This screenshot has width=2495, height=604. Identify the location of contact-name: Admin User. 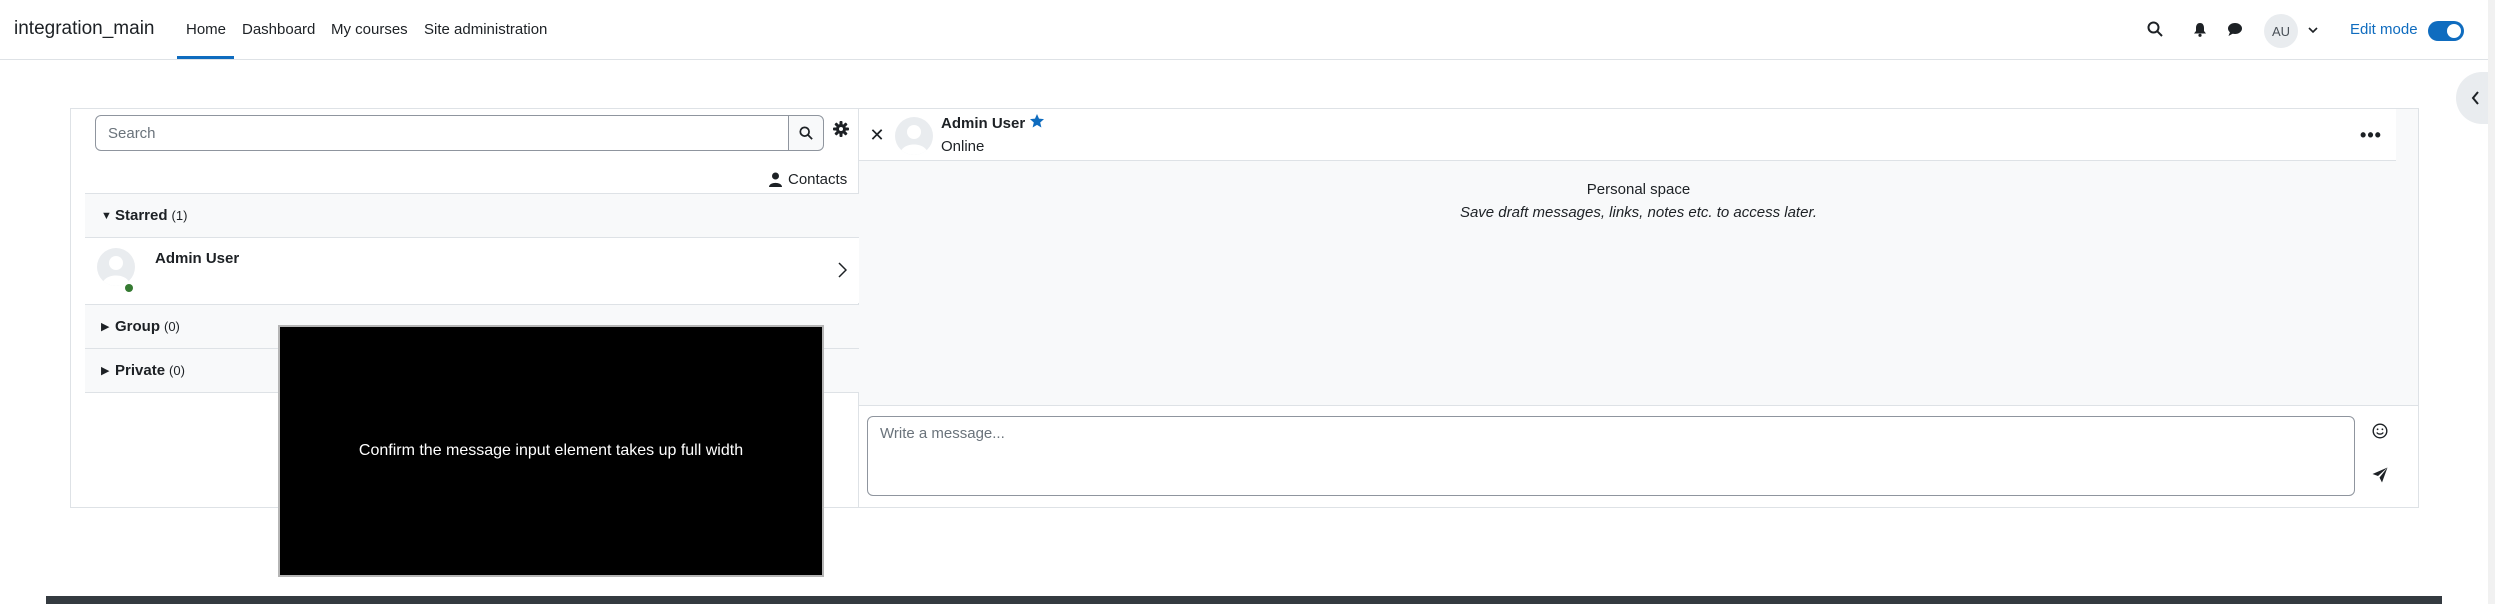
(197, 258).